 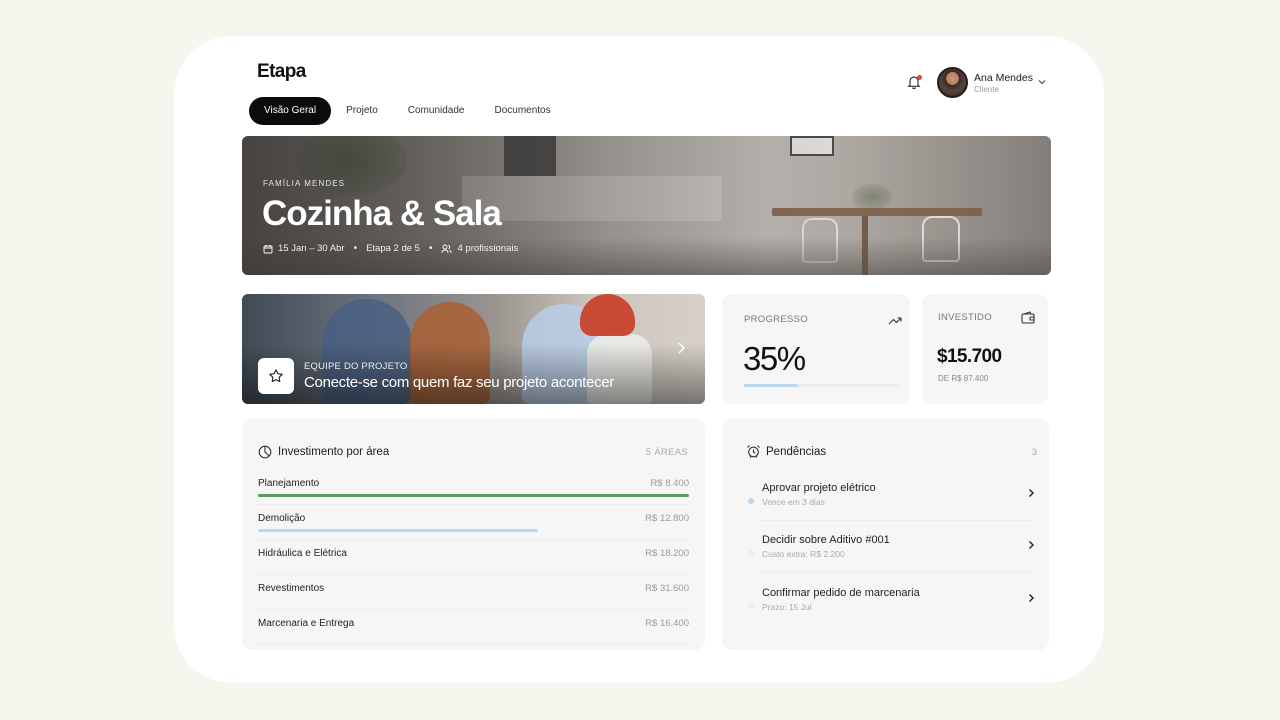 I want to click on investment-label: INVESTIDO, so click(x=965, y=317).